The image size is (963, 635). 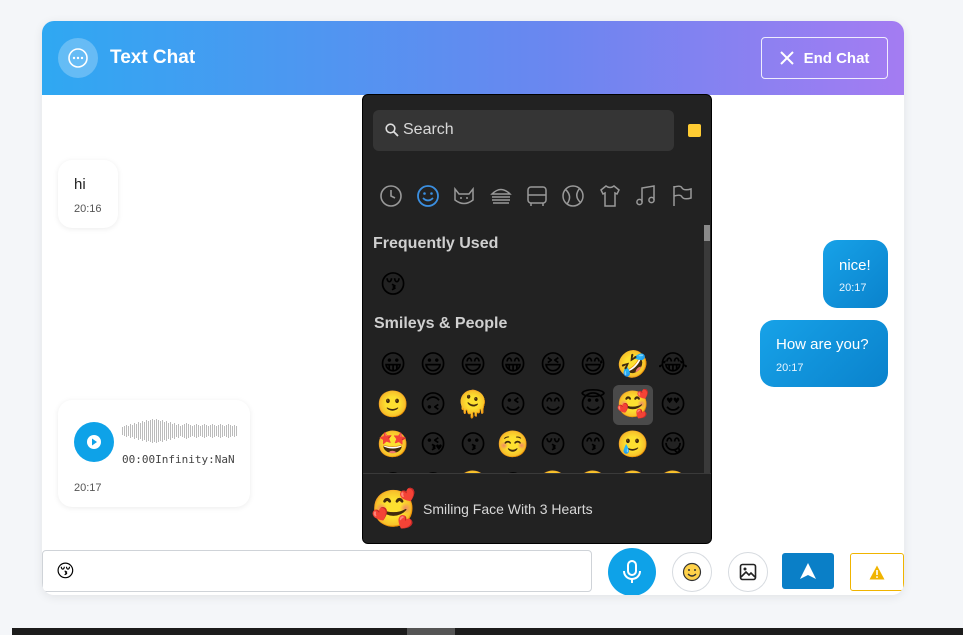 I want to click on emoji-scrollbar, so click(x=707, y=349).